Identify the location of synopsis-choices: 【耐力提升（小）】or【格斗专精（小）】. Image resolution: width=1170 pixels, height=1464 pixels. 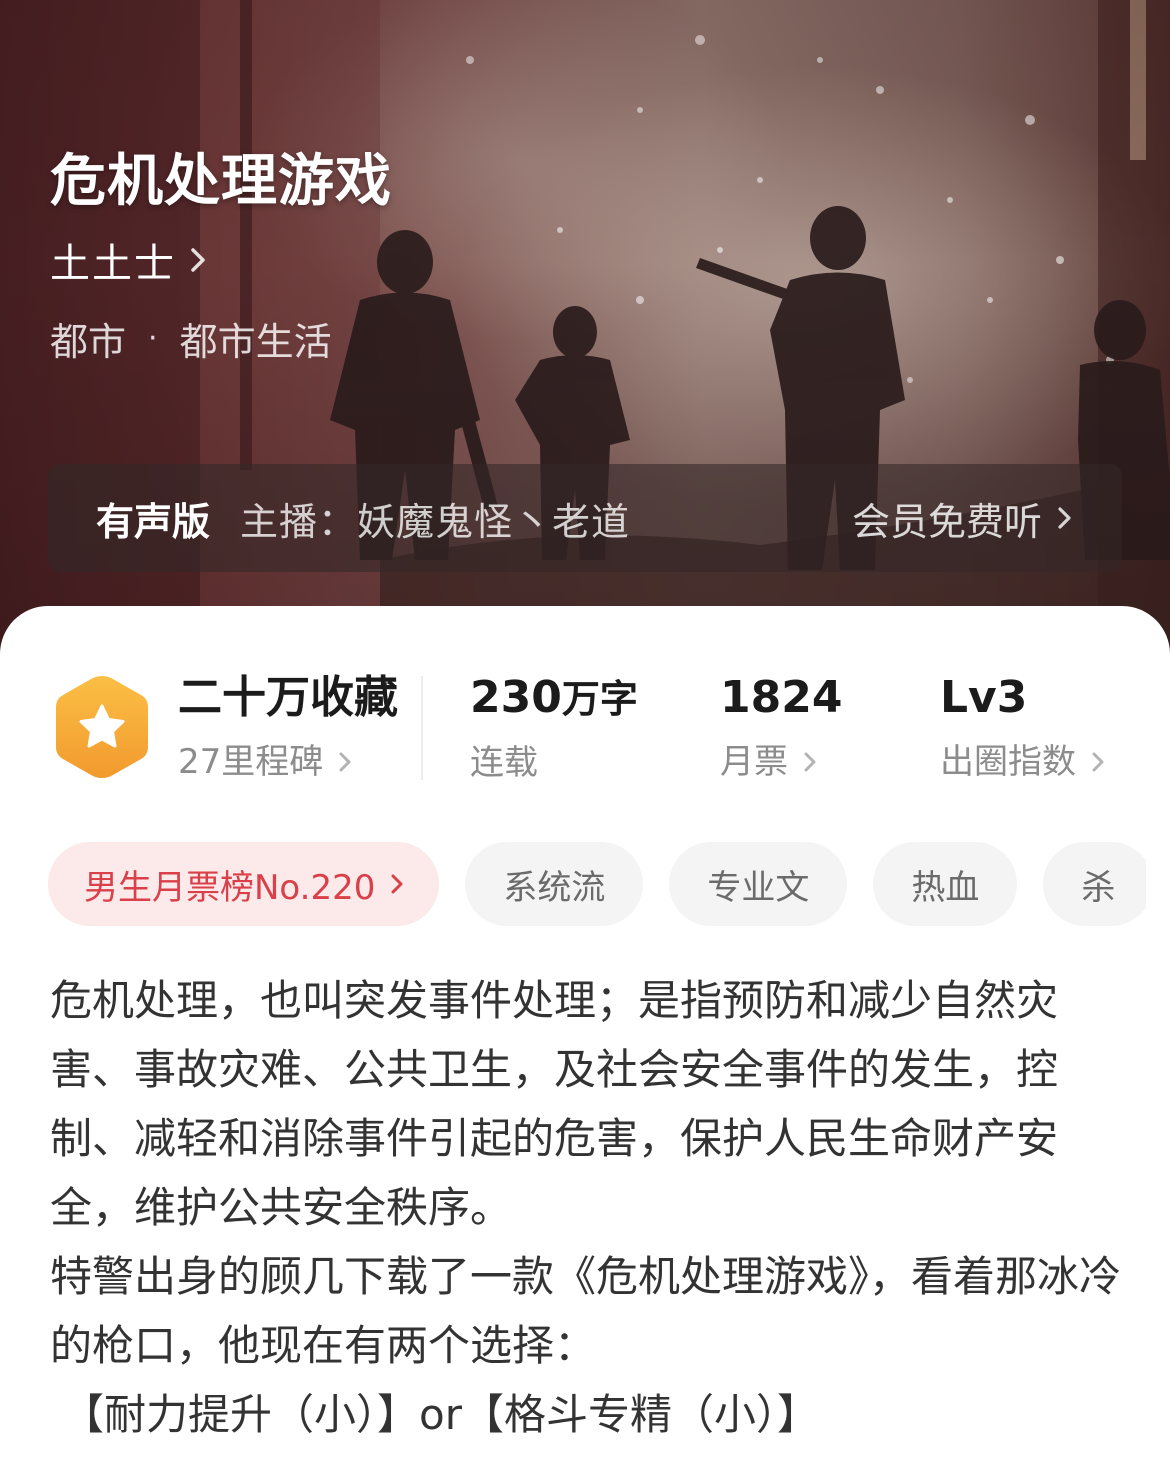
(440, 1414).